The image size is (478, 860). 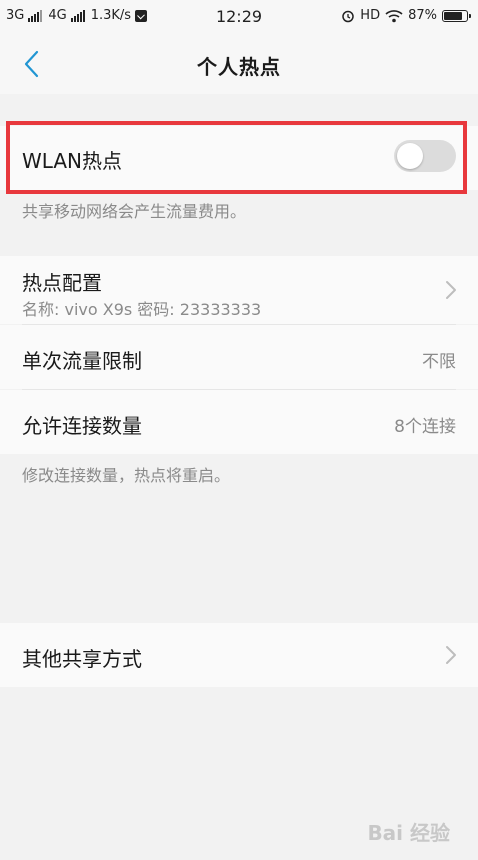 I want to click on data-limit-value: 不限, so click(x=439, y=362).